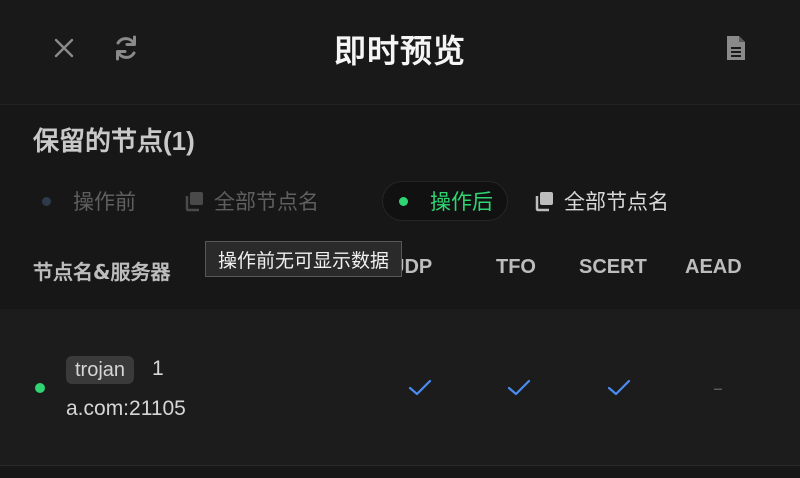 The height and width of the screenshot is (478, 800). What do you see at coordinates (619, 388) in the screenshot?
I see `scert-check-icon` at bounding box center [619, 388].